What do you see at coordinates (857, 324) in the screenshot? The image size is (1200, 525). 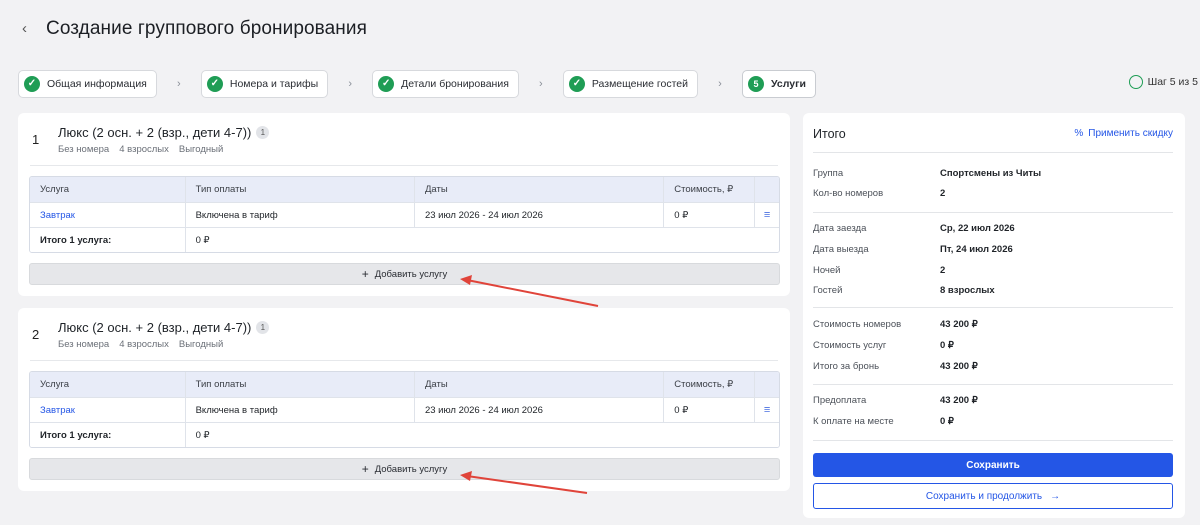 I see `rooms-cost-label: Стоимость номеров` at bounding box center [857, 324].